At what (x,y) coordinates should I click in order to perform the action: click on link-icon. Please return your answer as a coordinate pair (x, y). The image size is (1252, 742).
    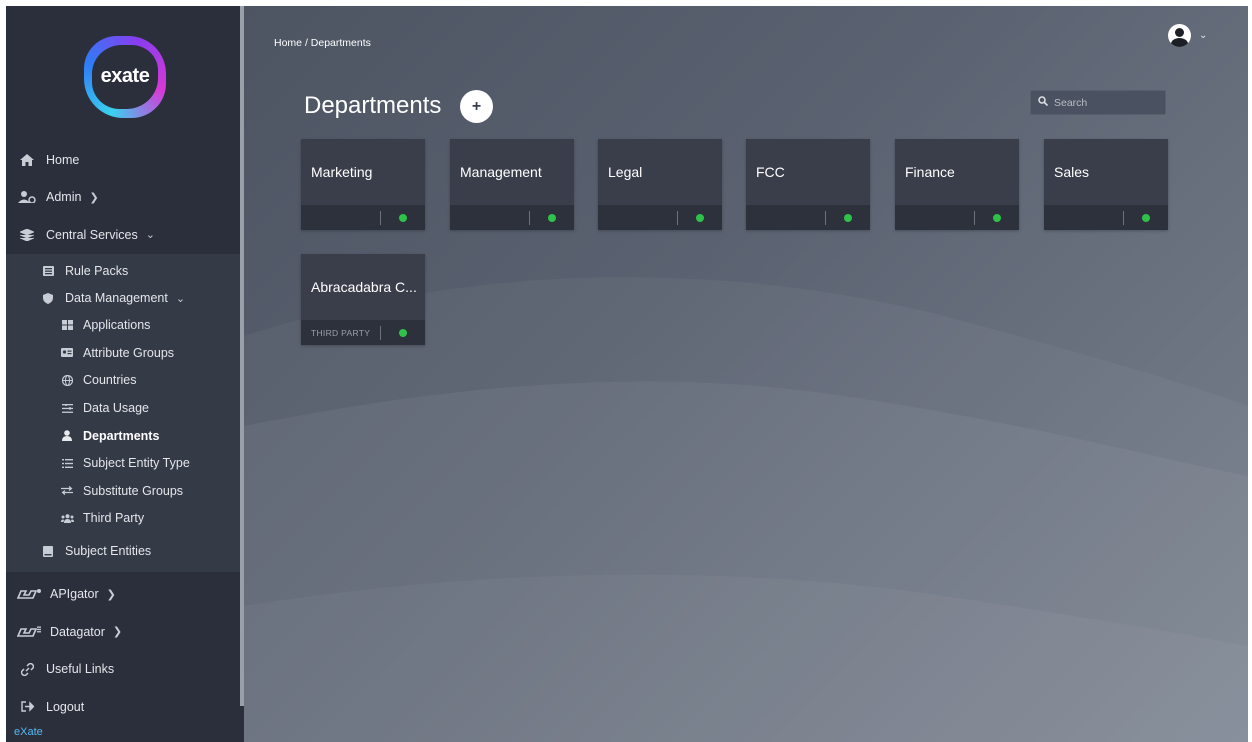
    Looking at the image, I should click on (27, 669).